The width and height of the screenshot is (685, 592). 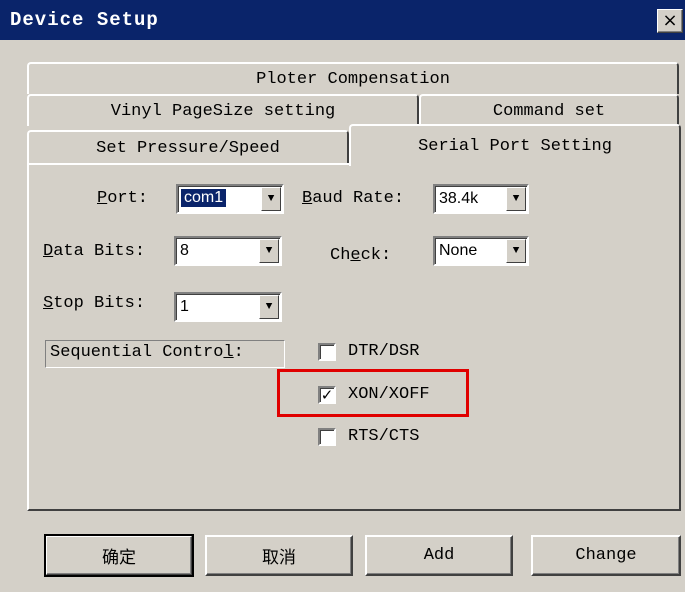 What do you see at coordinates (184, 250) in the screenshot?
I see `data-bits-value: 8` at bounding box center [184, 250].